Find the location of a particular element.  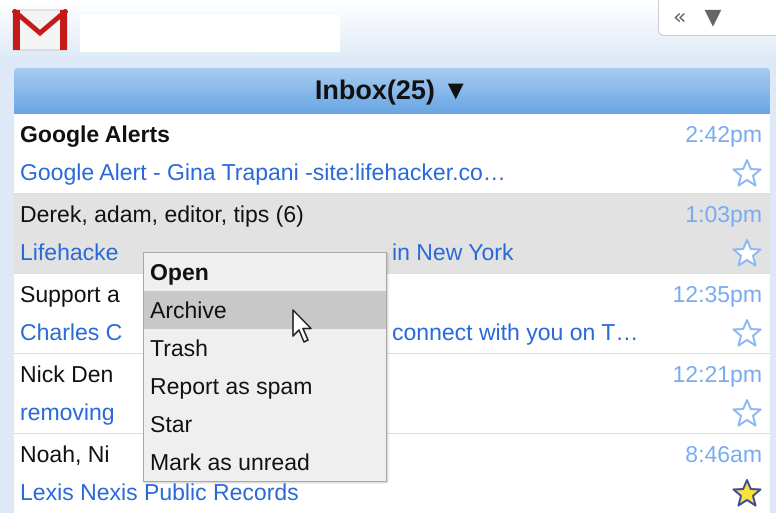

inbox-header: Inbox(25) ▼ is located at coordinates (392, 90).